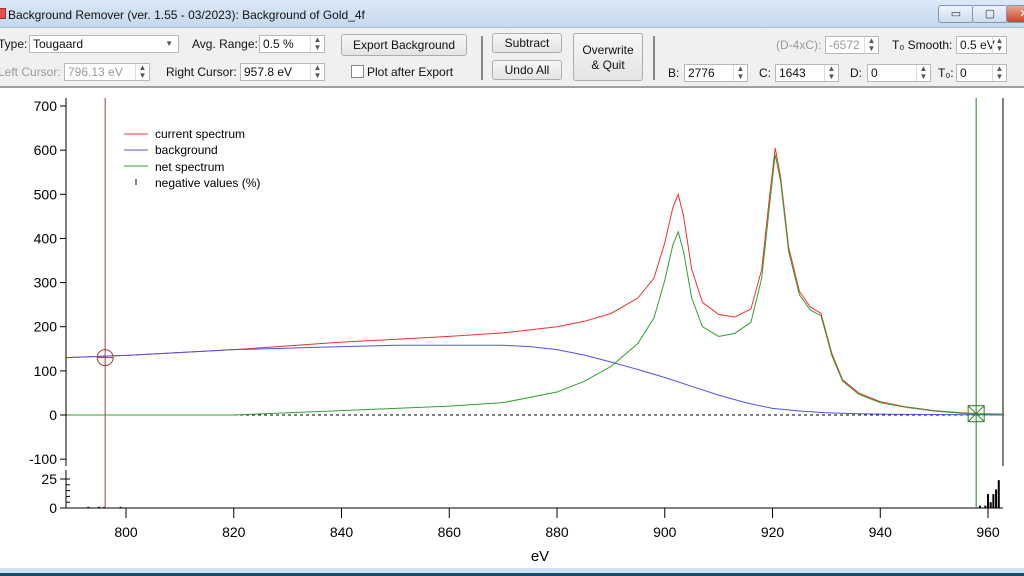  I want to click on legend-background: background, so click(186, 150).